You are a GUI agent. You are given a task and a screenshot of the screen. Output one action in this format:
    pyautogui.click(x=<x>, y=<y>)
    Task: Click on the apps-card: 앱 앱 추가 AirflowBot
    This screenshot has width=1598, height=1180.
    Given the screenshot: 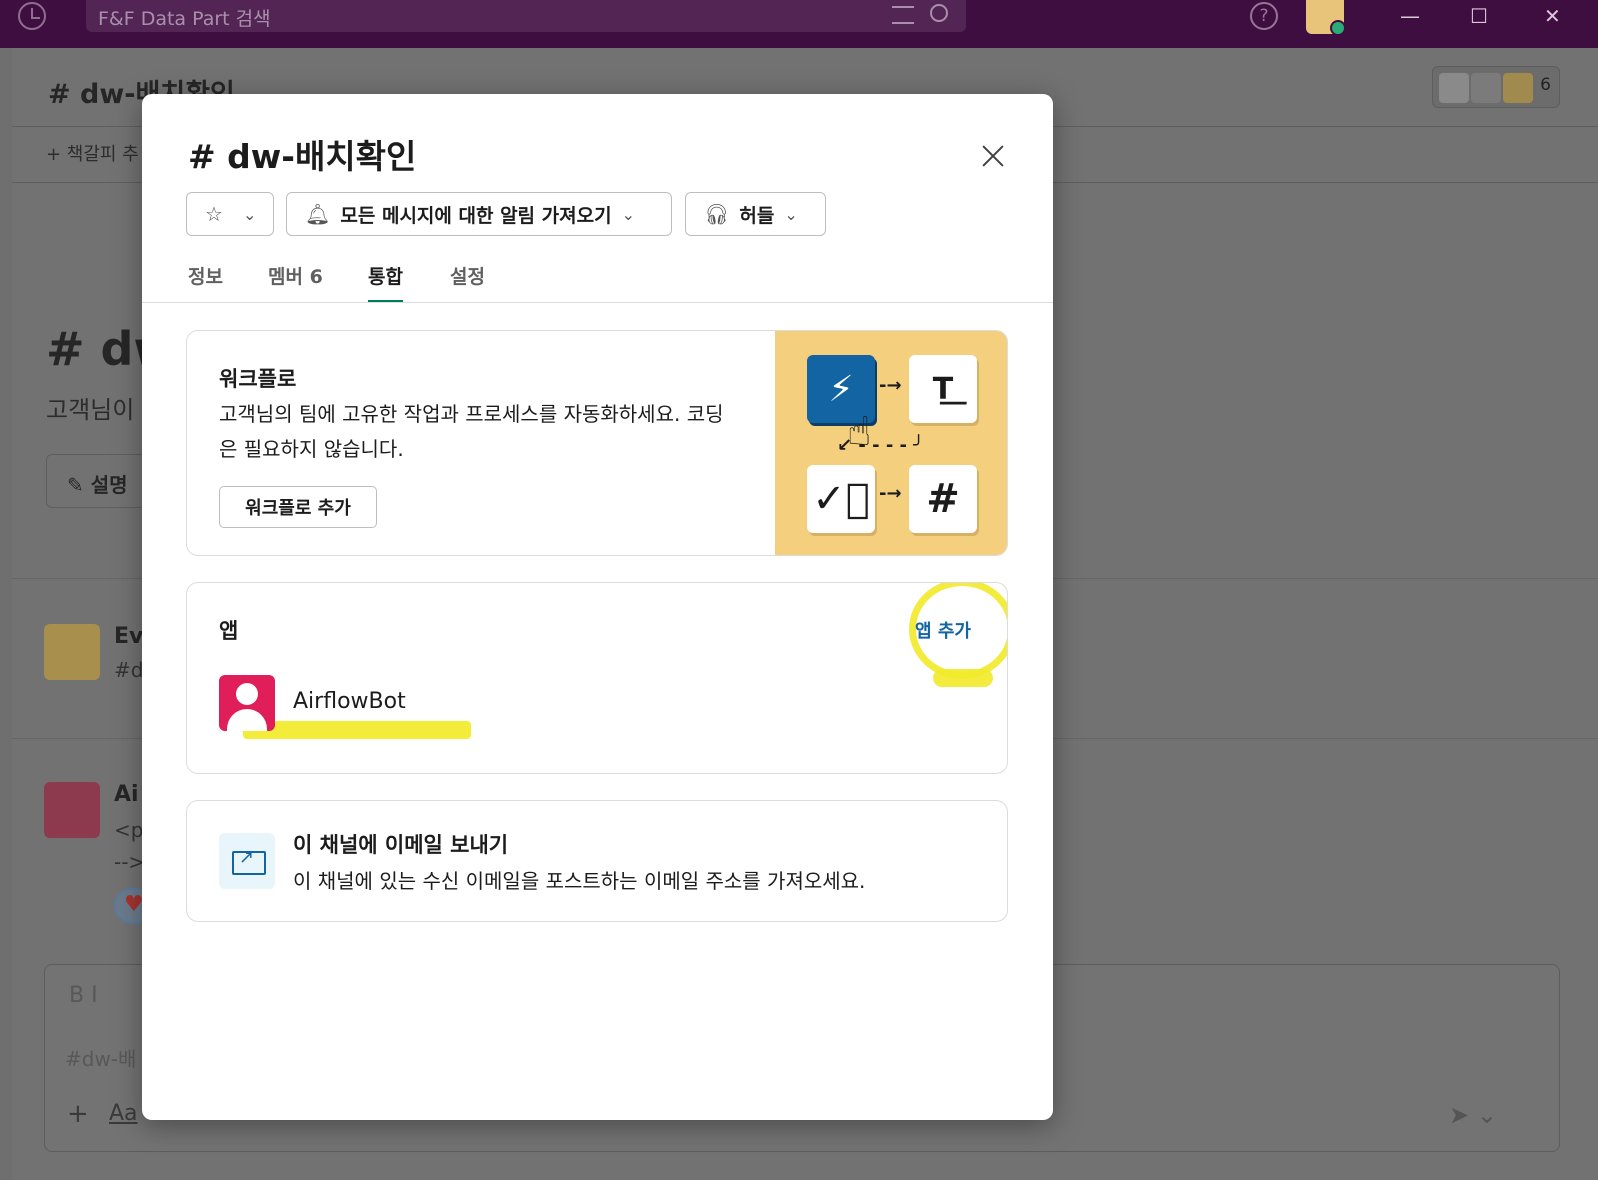 What is the action you would take?
    pyautogui.click(x=597, y=678)
    